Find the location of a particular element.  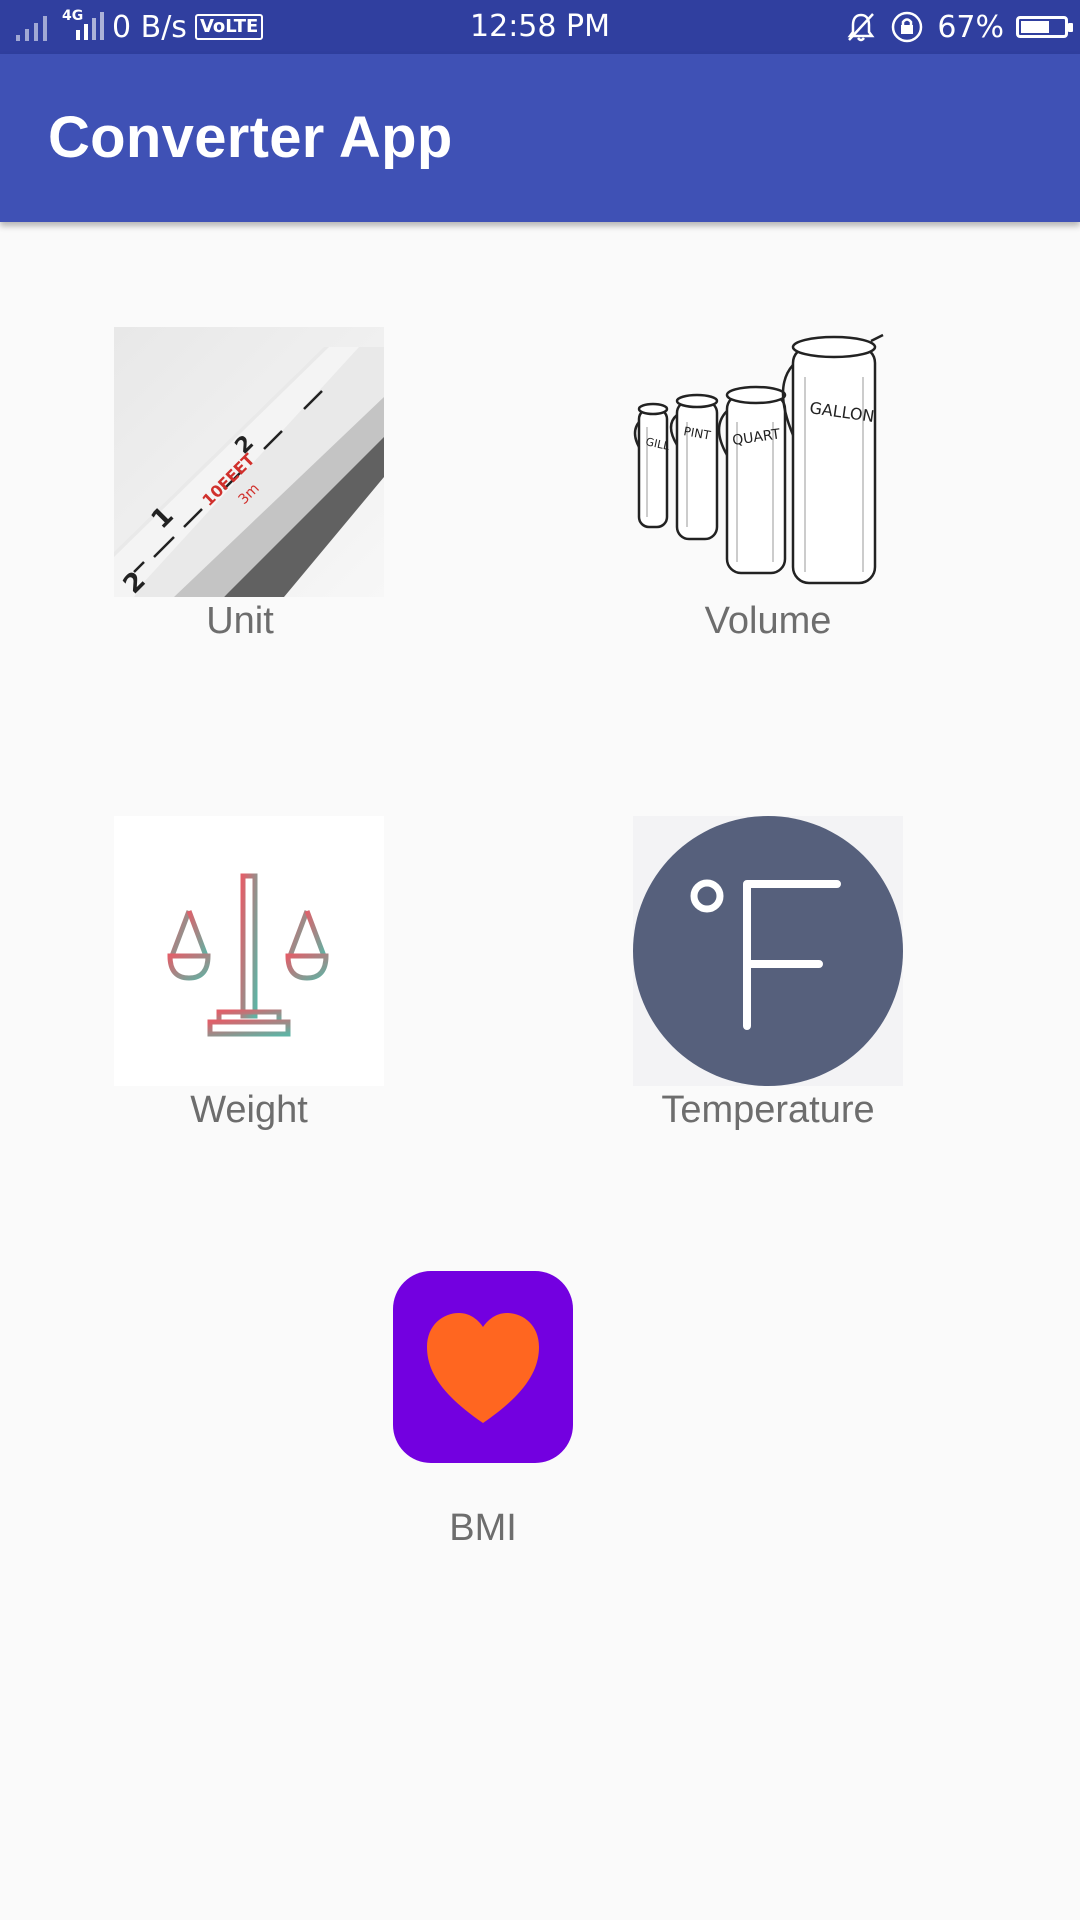

weight-label: Weight is located at coordinates (249, 1110).